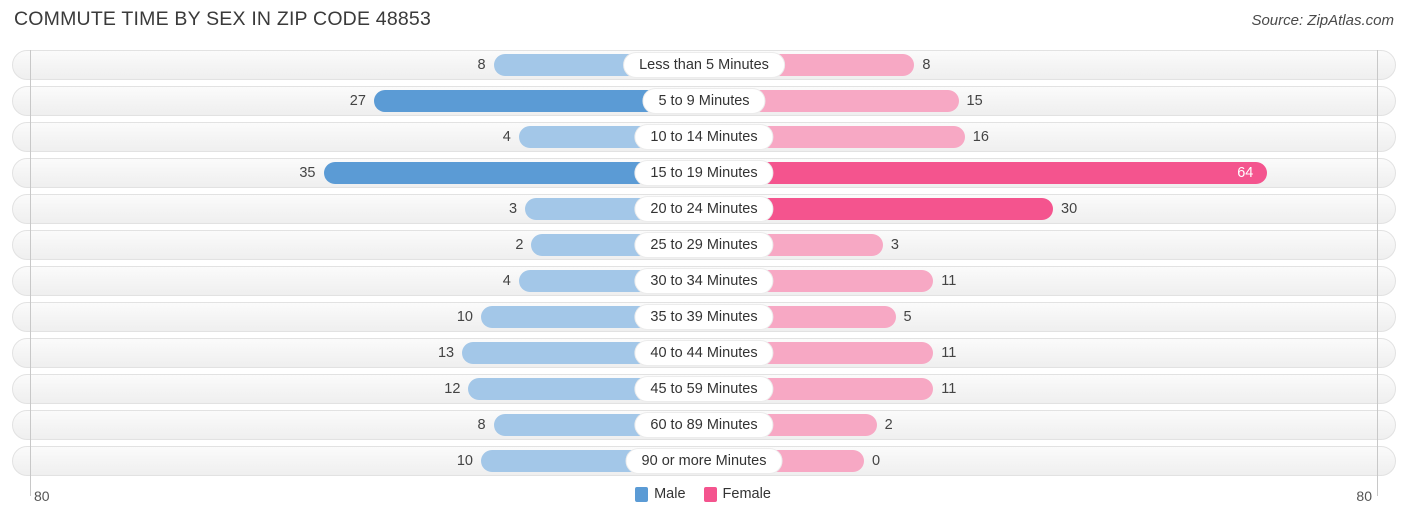 The image size is (1406, 523). Describe the element at coordinates (357, 101) in the screenshot. I see `male-value-label: 27` at that location.